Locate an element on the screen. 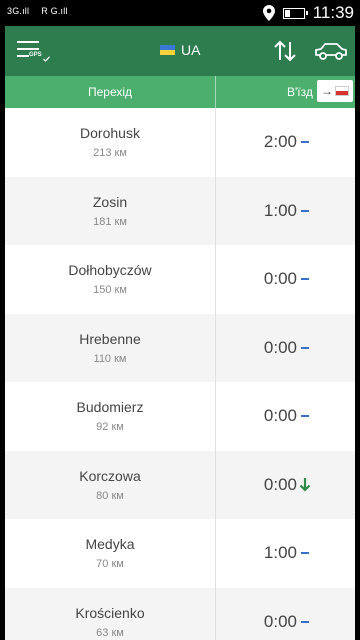 This screenshot has height=640, width=360. status-bar: 3G.ıll R G.ıll 11:39 is located at coordinates (180, 13).